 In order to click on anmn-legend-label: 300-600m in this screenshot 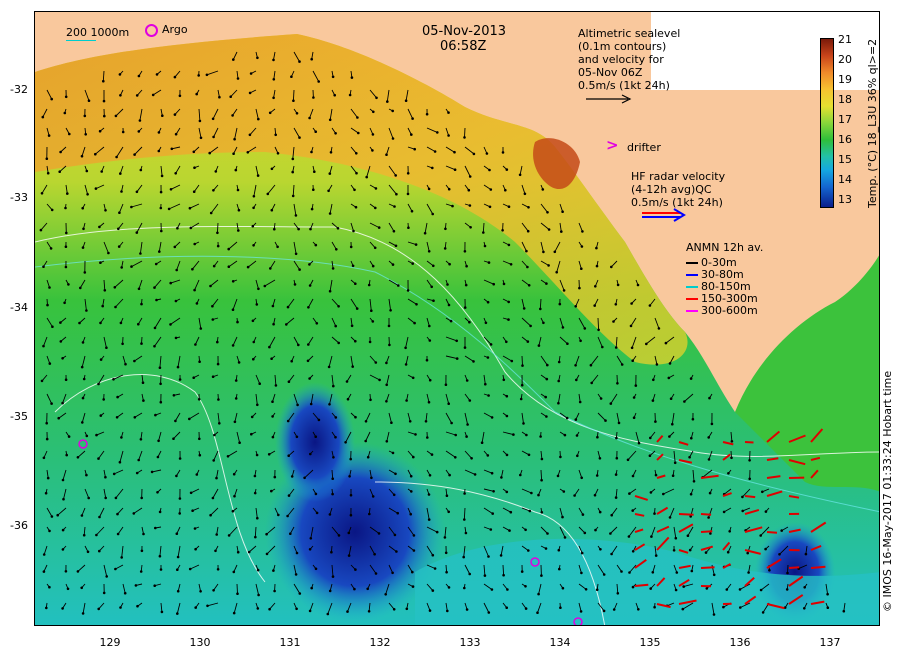, I will do `click(729, 310)`.